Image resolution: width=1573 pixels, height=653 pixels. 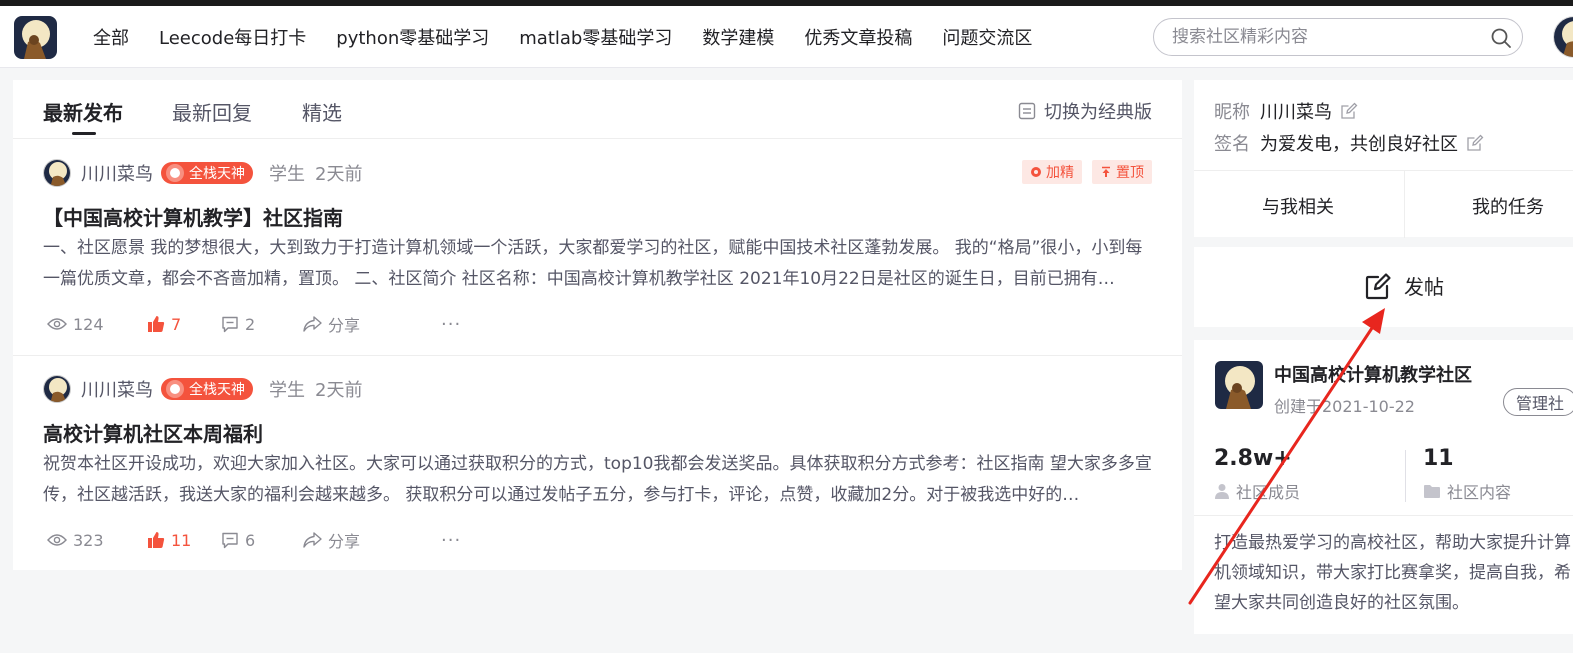 I want to click on view-count: 323, so click(x=97, y=540).